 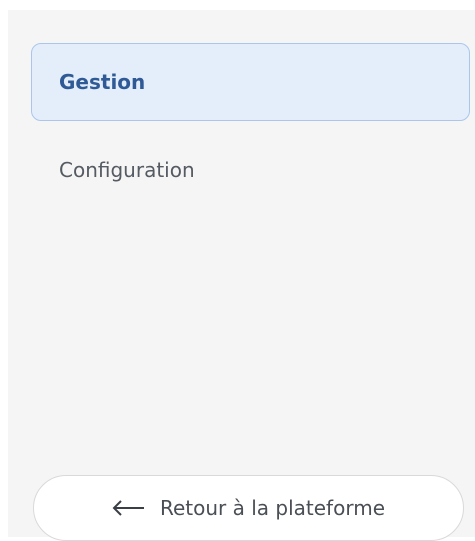 What do you see at coordinates (102, 82) in the screenshot?
I see `sidebar-item-label: Gestion` at bounding box center [102, 82].